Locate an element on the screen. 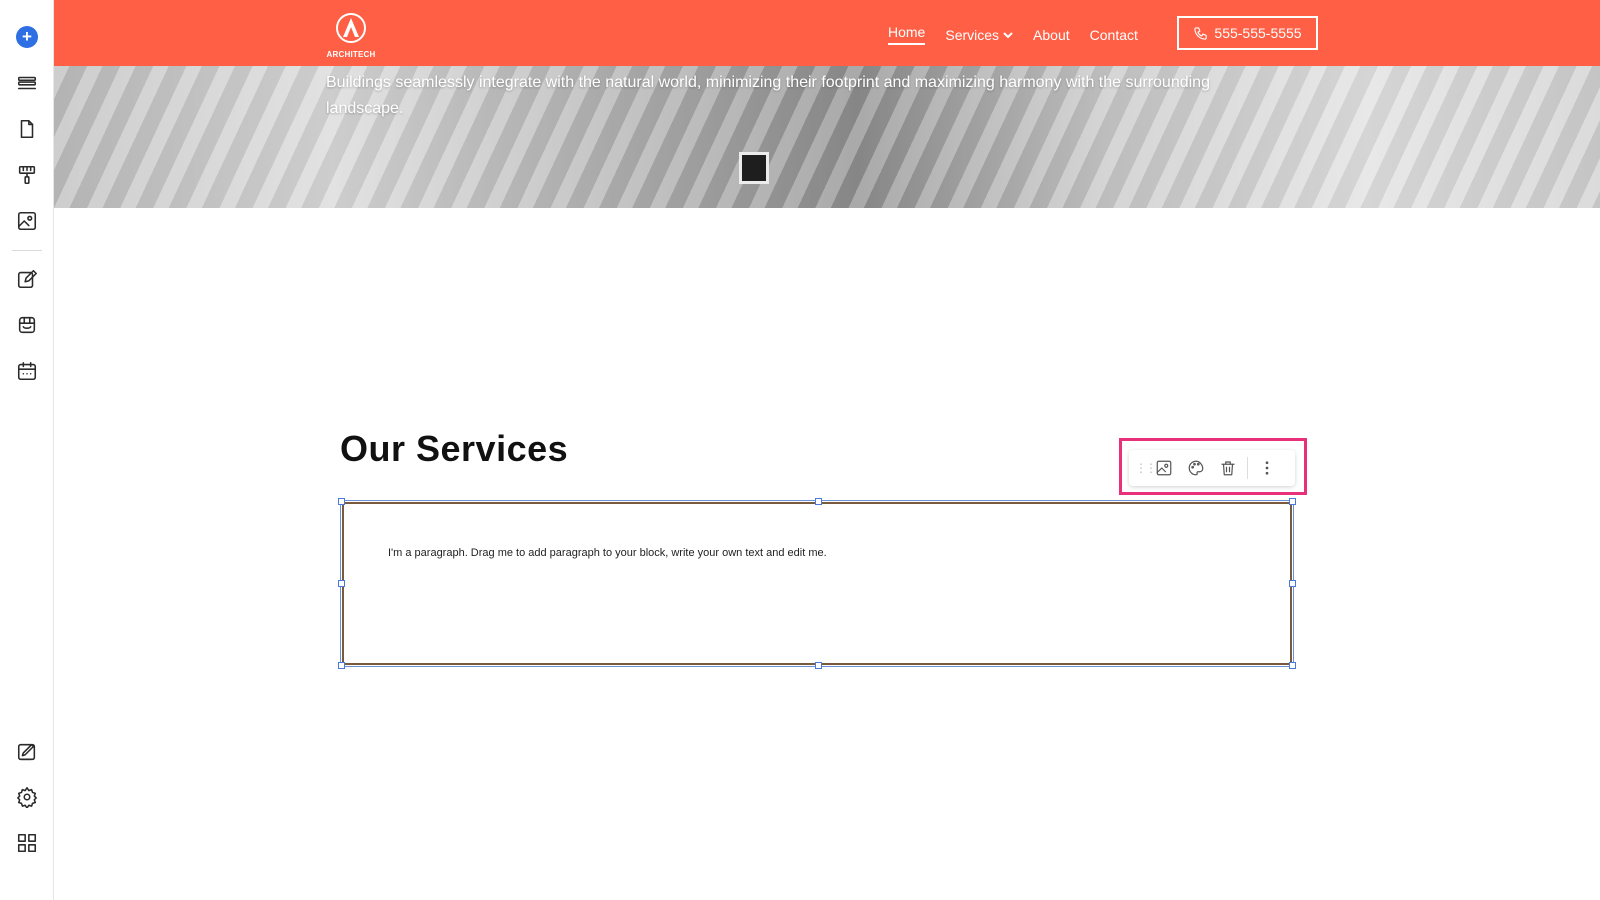  apps-icon is located at coordinates (27, 843).